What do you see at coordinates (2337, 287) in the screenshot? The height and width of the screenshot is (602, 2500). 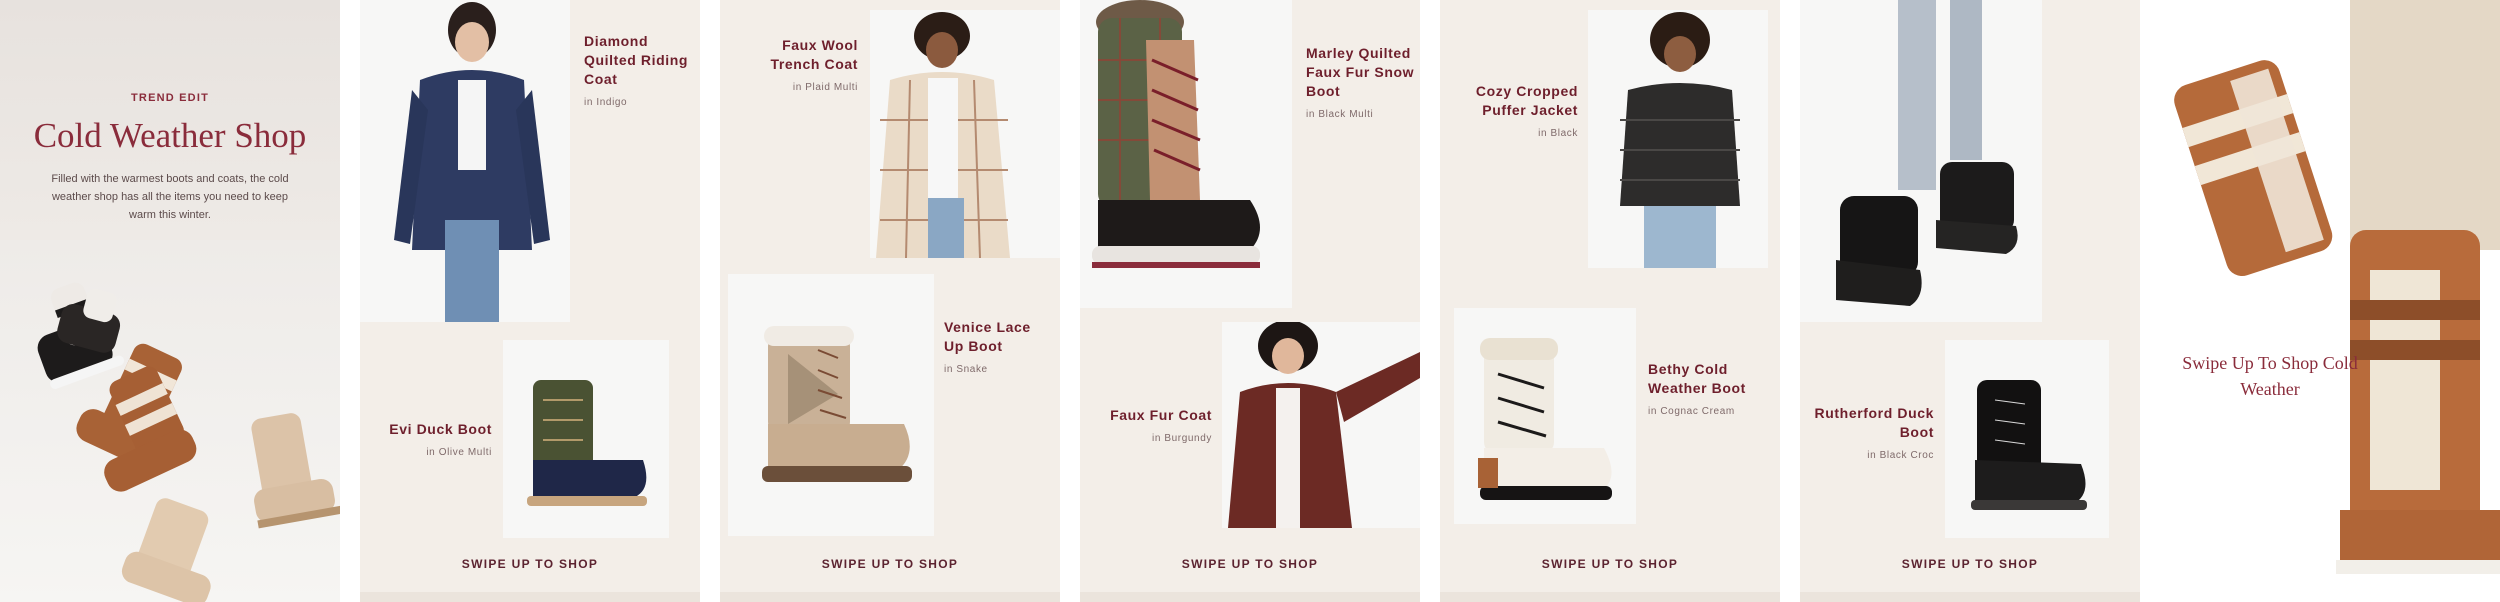 I see `boots-closeup-image` at bounding box center [2337, 287].